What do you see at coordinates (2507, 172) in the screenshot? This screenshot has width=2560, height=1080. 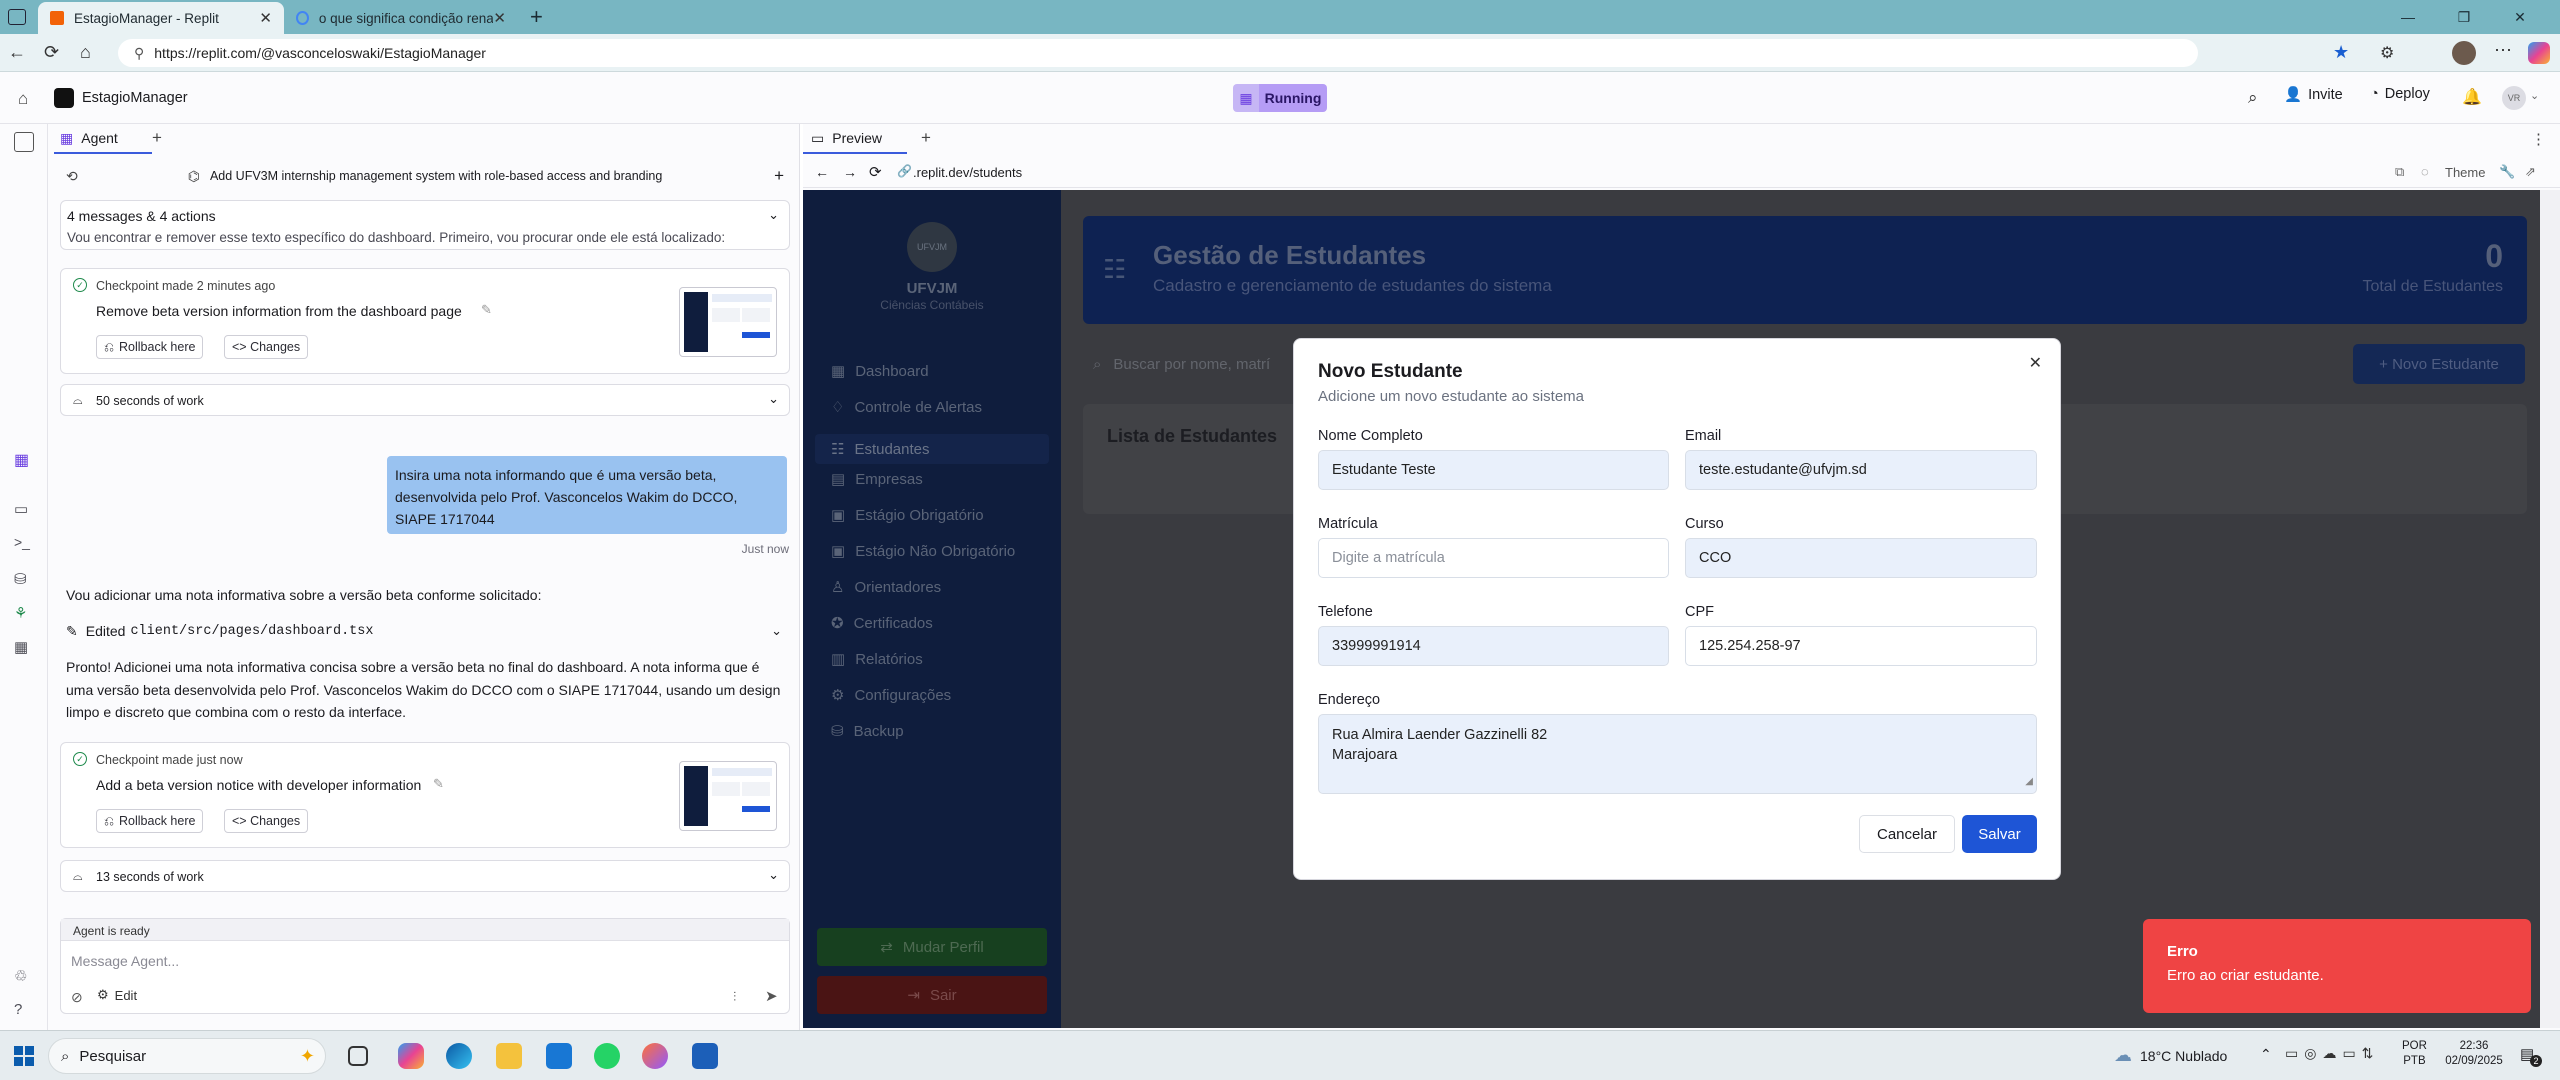 I see `wrench-icon: 🔧` at bounding box center [2507, 172].